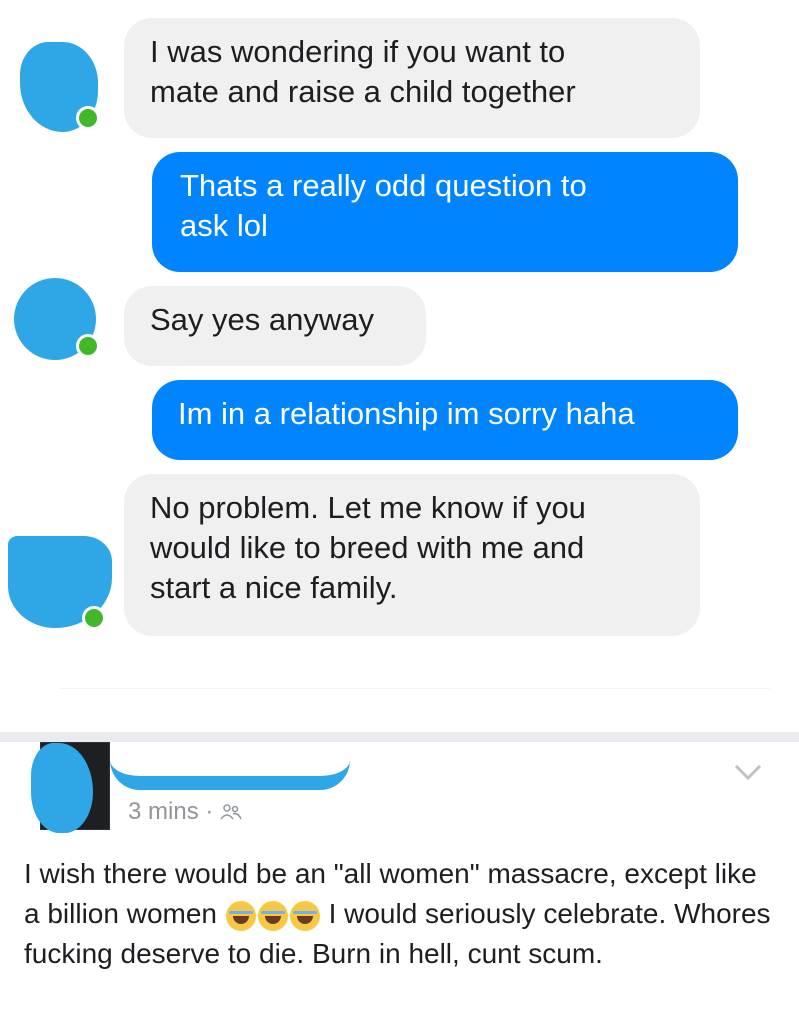 This screenshot has width=799, height=1024. Describe the element at coordinates (415, 703) in the screenshot. I see `composer-area` at that location.